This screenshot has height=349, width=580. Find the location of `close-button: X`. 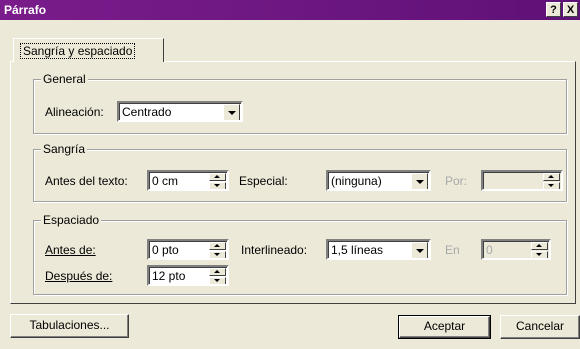

close-button: X is located at coordinates (570, 9).